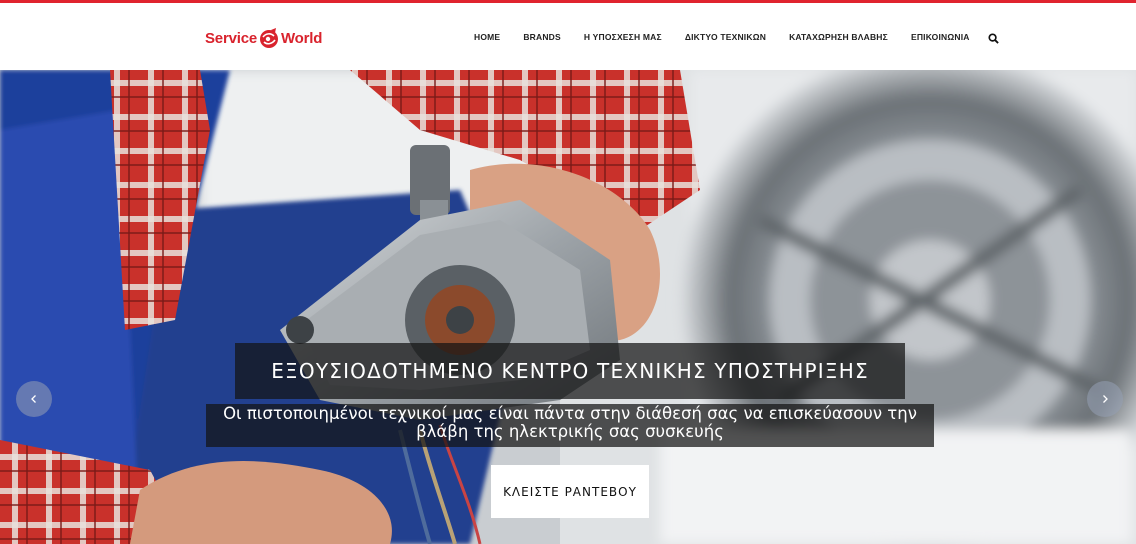 Image resolution: width=1136 pixels, height=544 pixels. Describe the element at coordinates (542, 37) in the screenshot. I see `nav-brands: BRANDS` at that location.